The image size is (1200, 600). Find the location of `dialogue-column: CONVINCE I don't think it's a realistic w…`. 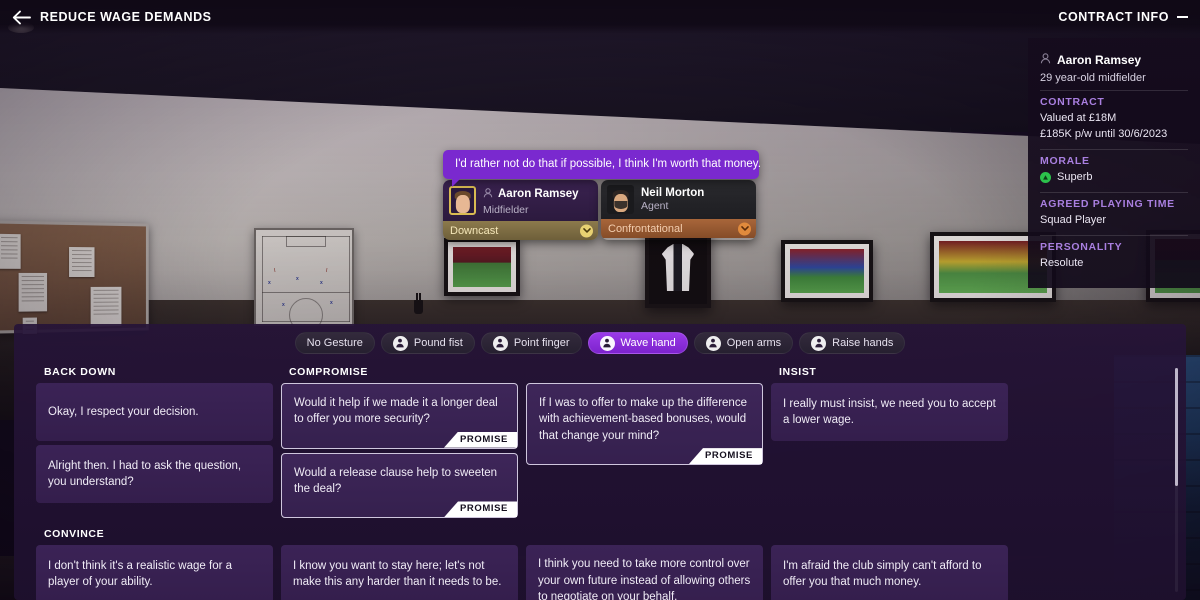

dialogue-column: CONVINCE I don't think it's a realistic w… is located at coordinates (154, 561).